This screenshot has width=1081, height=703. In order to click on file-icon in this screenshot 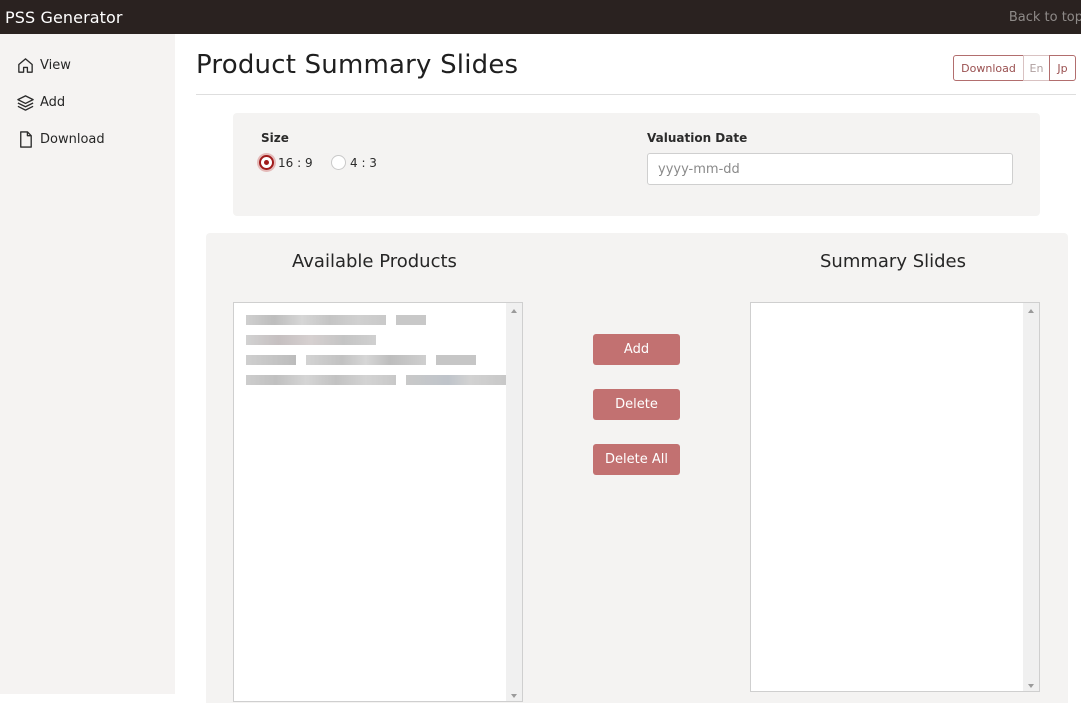, I will do `click(26, 139)`.